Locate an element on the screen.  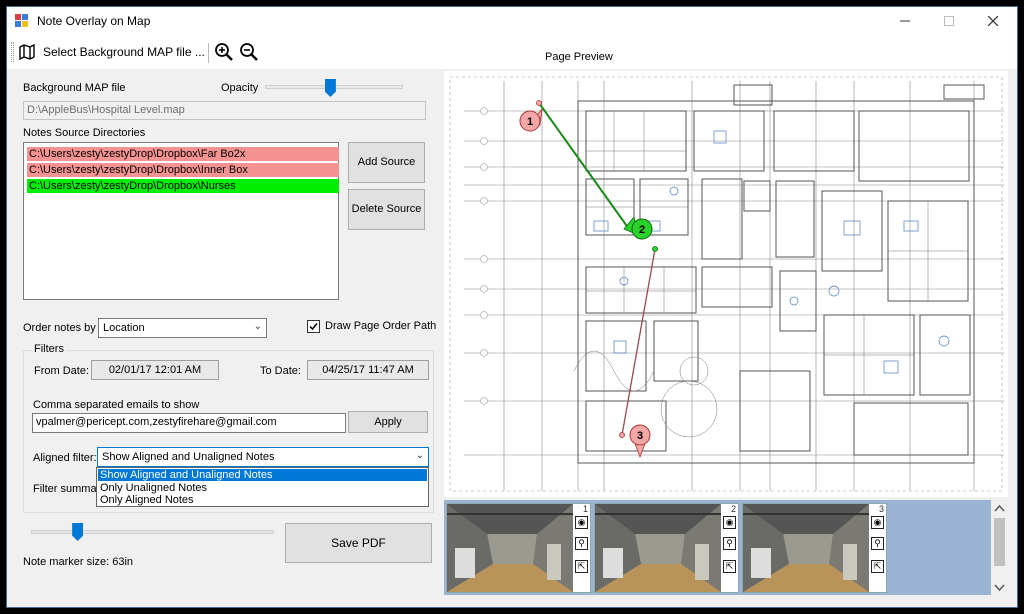
note-marker-2-label: 2 is located at coordinates (642, 230).